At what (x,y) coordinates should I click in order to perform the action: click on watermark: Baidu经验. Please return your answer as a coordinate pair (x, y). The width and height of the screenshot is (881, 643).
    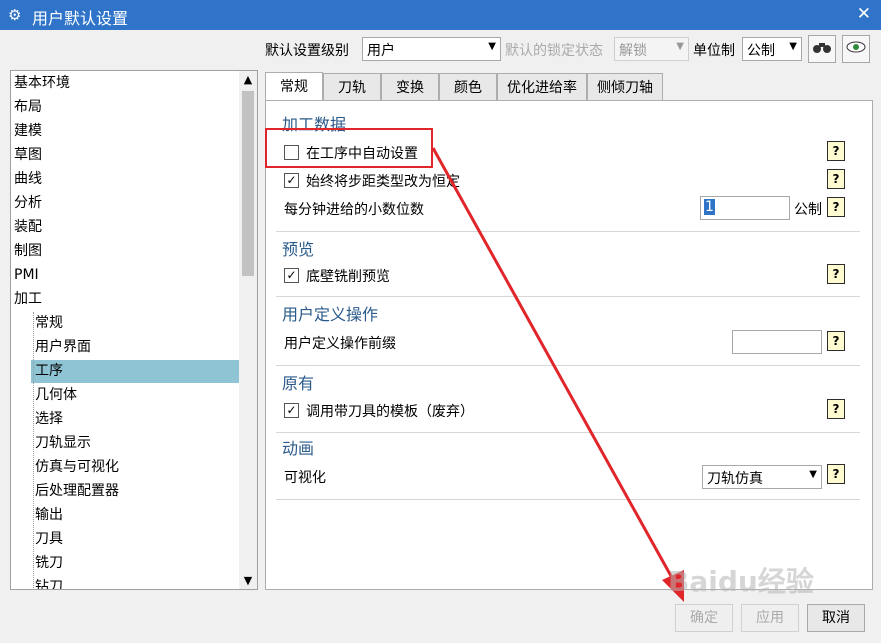
    Looking at the image, I should click on (741, 581).